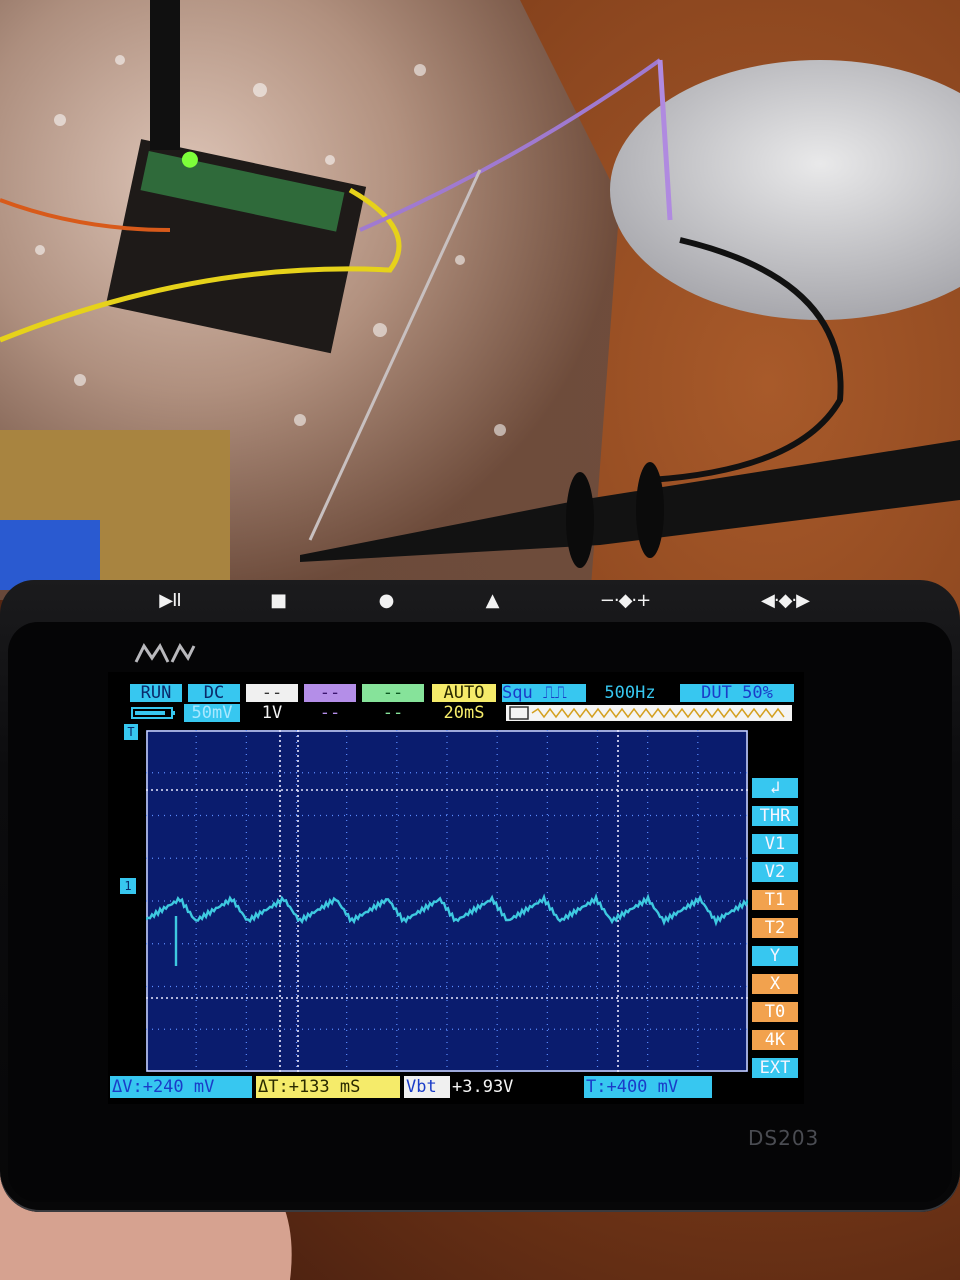 The width and height of the screenshot is (960, 1280). I want to click on ch4-mode: --, so click(393, 693).